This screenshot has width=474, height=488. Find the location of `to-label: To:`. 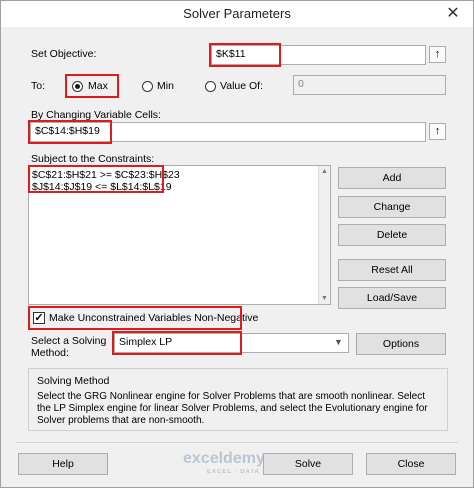

to-label: To: is located at coordinates (38, 86).